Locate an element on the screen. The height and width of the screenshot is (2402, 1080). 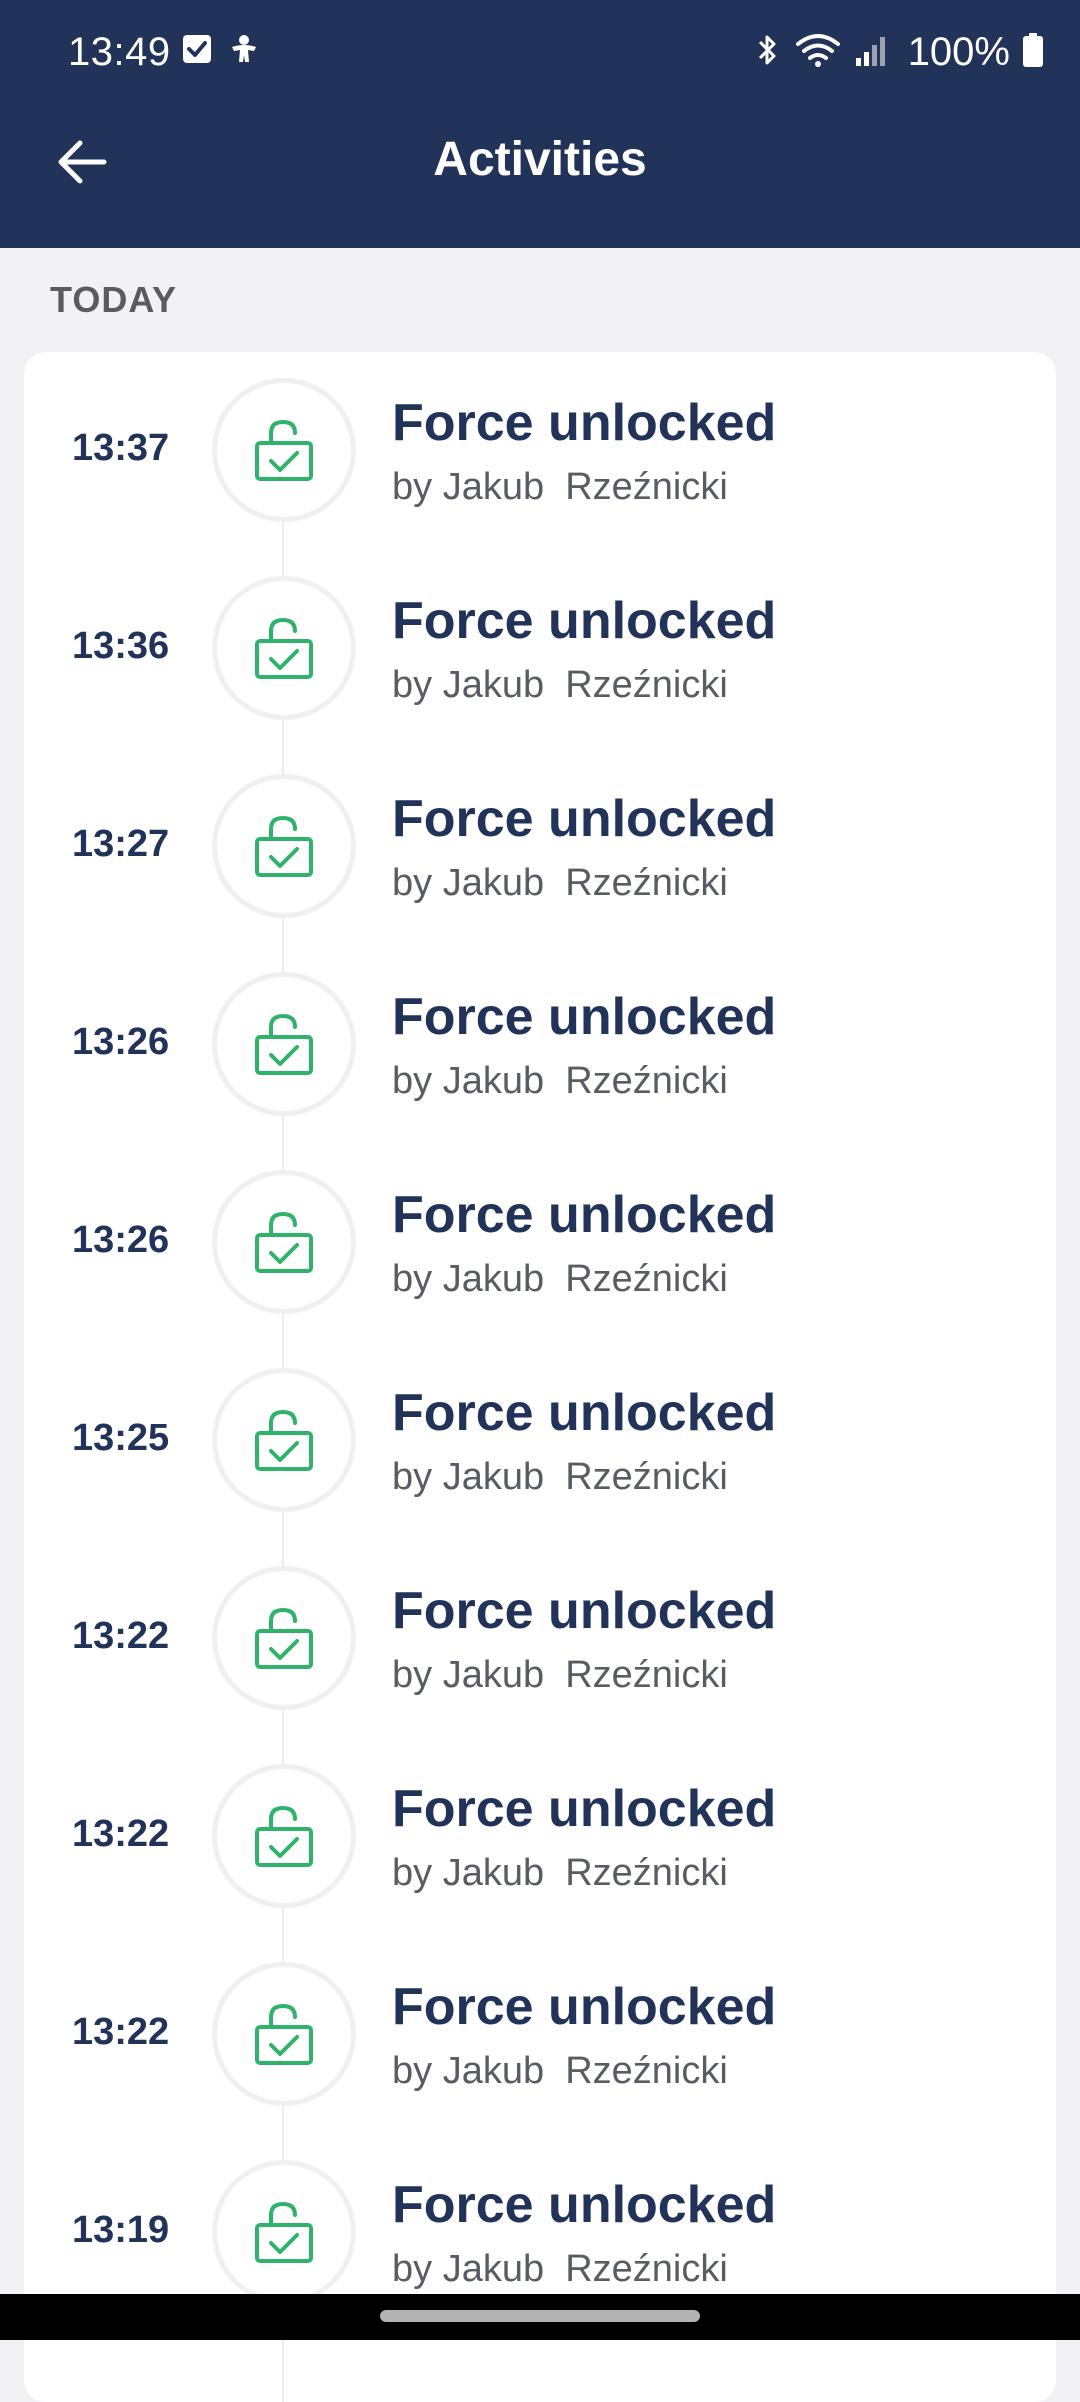
wifi-icon is located at coordinates (818, 52).